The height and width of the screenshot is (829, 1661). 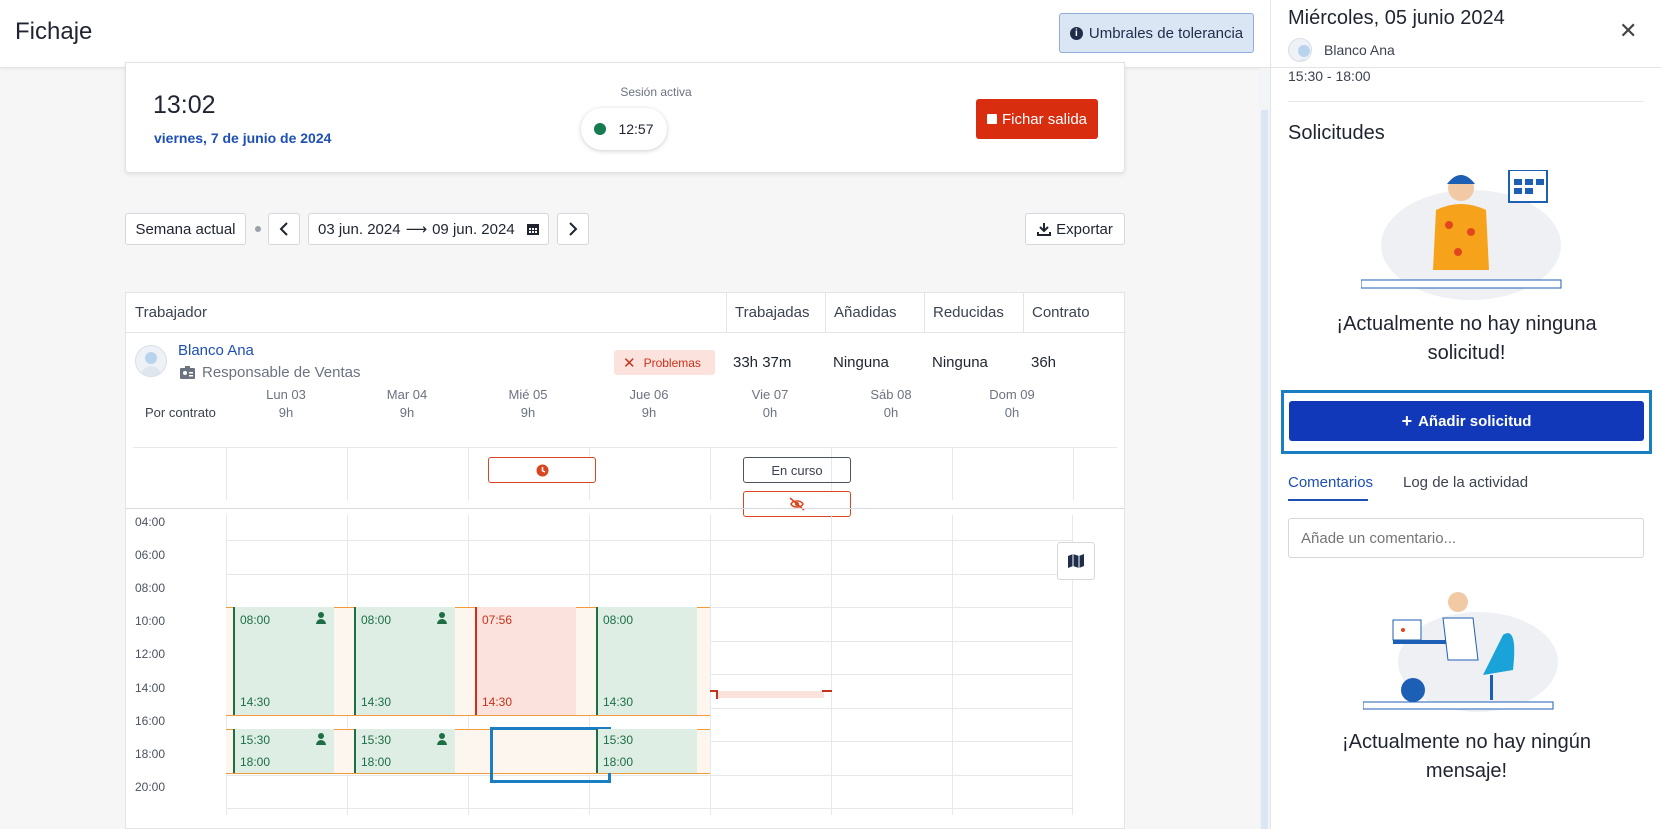 What do you see at coordinates (428, 229) in the screenshot?
I see `date-range-picker: 03 jun. 2024 ⟶ 09 jun. 2024` at bounding box center [428, 229].